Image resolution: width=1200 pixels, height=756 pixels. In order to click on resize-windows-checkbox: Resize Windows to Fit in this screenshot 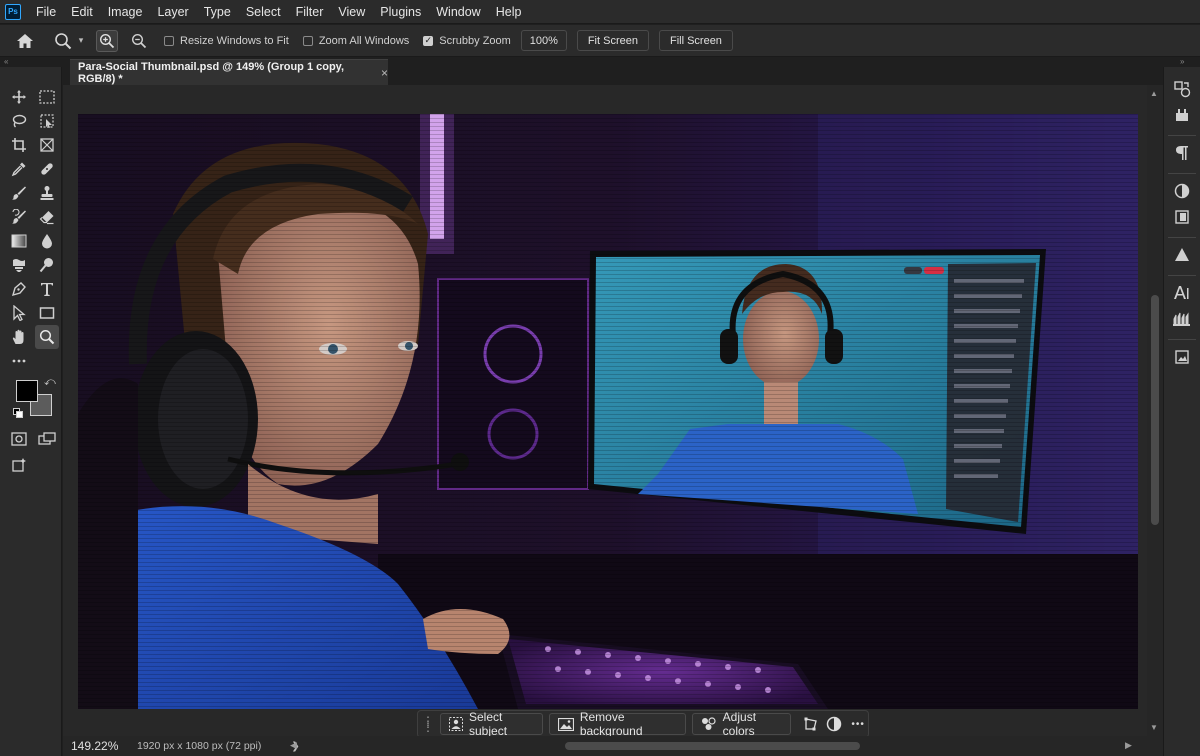, I will do `click(226, 41)`.